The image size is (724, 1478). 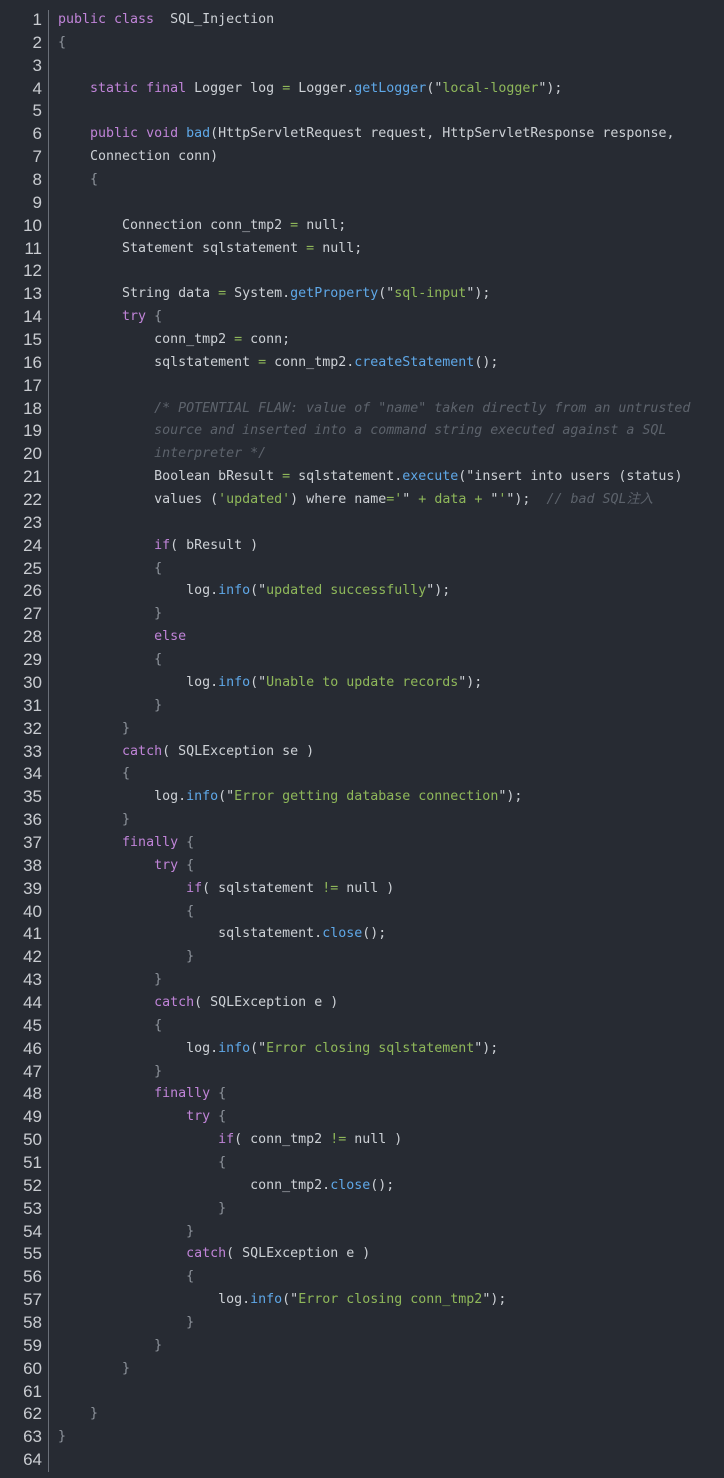 I want to click on line-number: 9, so click(x=37, y=202).